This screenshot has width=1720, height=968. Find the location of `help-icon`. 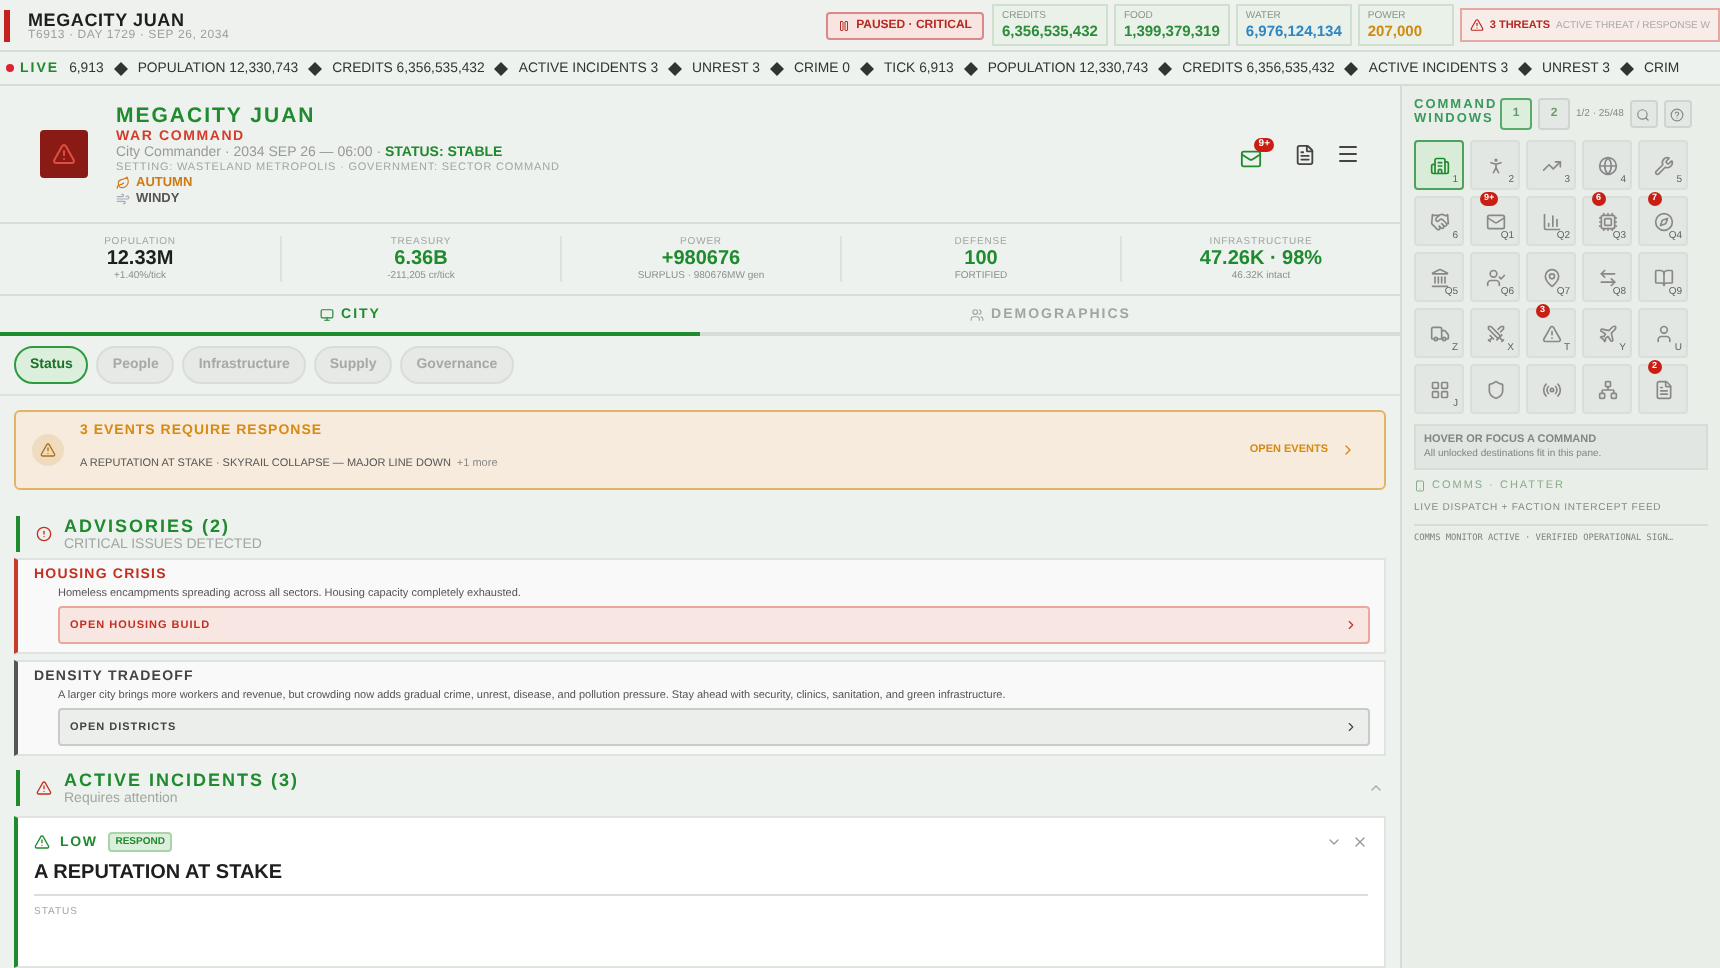

help-icon is located at coordinates (1677, 114).